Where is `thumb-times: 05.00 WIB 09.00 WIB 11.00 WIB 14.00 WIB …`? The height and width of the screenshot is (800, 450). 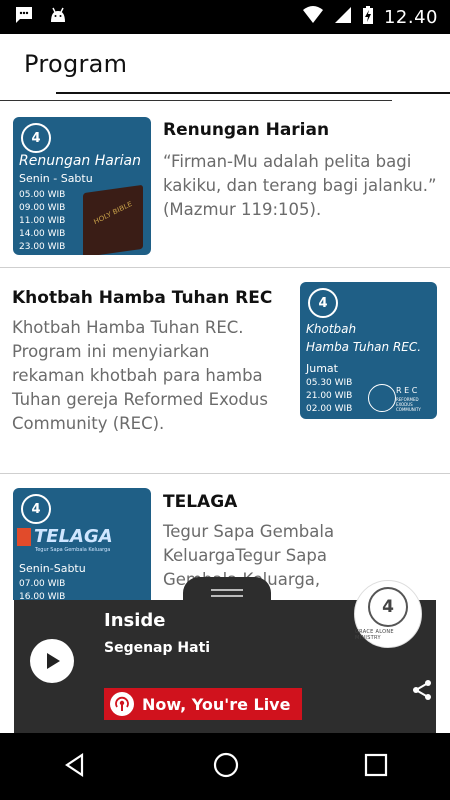 thumb-times: 05.00 WIB 09.00 WIB 11.00 WIB 14.00 WIB … is located at coordinates (42, 221).